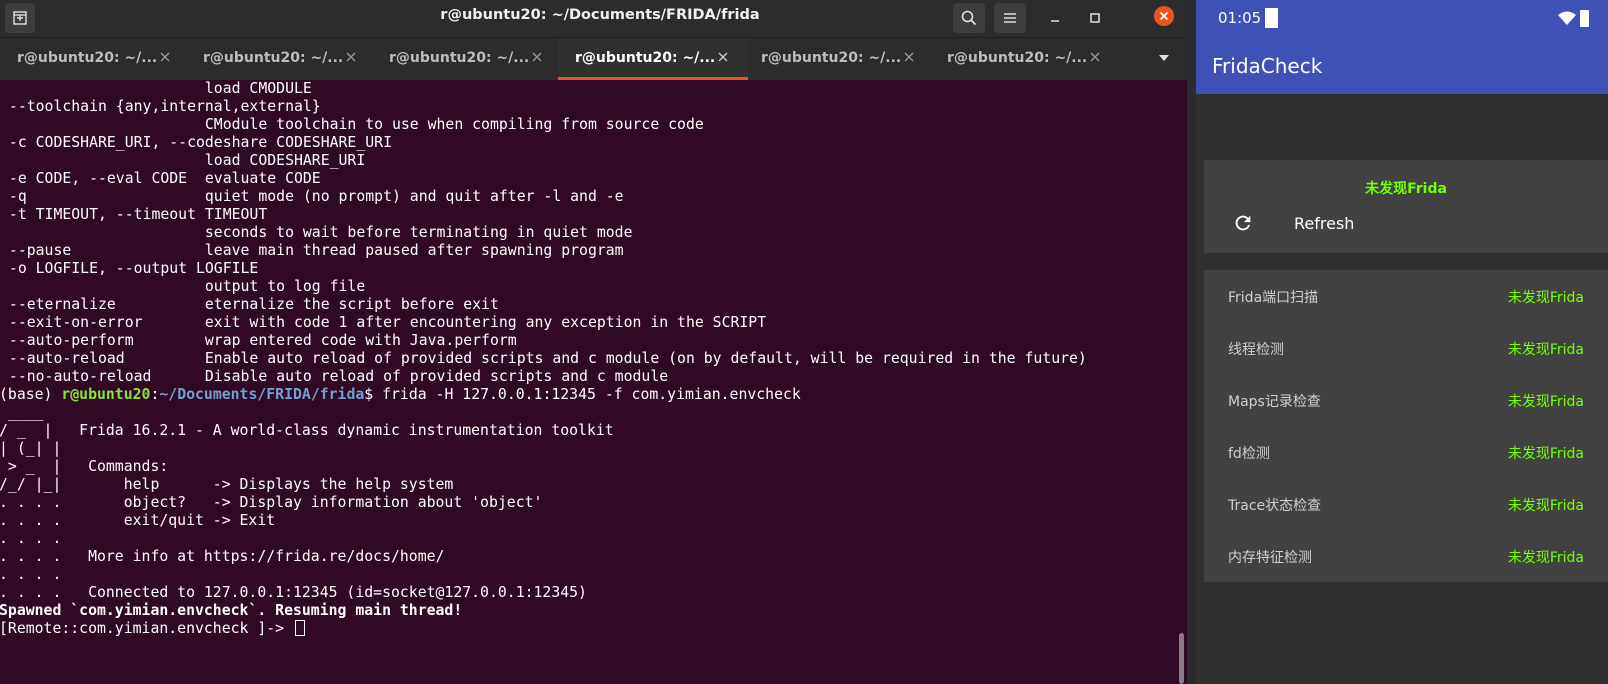 Image resolution: width=1608 pixels, height=684 pixels. What do you see at coordinates (138, 520) in the screenshot?
I see `frida-banner-line: . . . . exit/quit -> Exit` at bounding box center [138, 520].